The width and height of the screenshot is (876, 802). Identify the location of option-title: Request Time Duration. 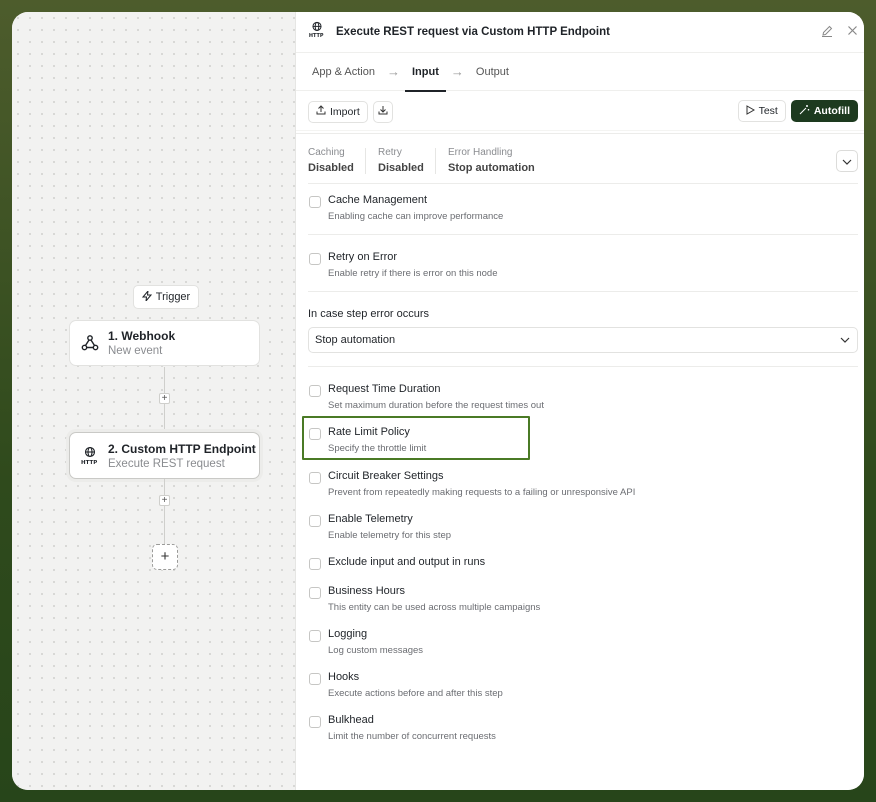
(384, 389).